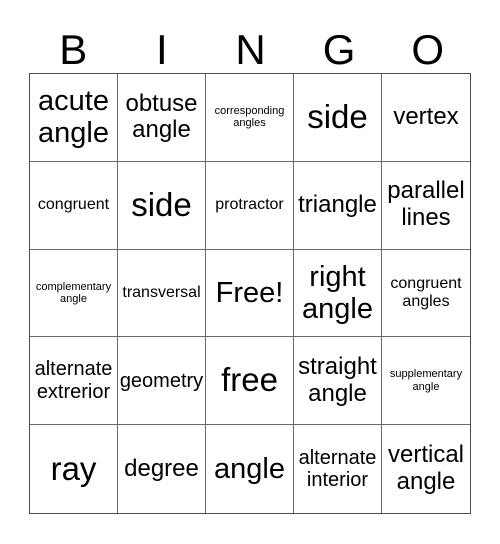  I want to click on bingo-cell: triangle, so click(338, 205).